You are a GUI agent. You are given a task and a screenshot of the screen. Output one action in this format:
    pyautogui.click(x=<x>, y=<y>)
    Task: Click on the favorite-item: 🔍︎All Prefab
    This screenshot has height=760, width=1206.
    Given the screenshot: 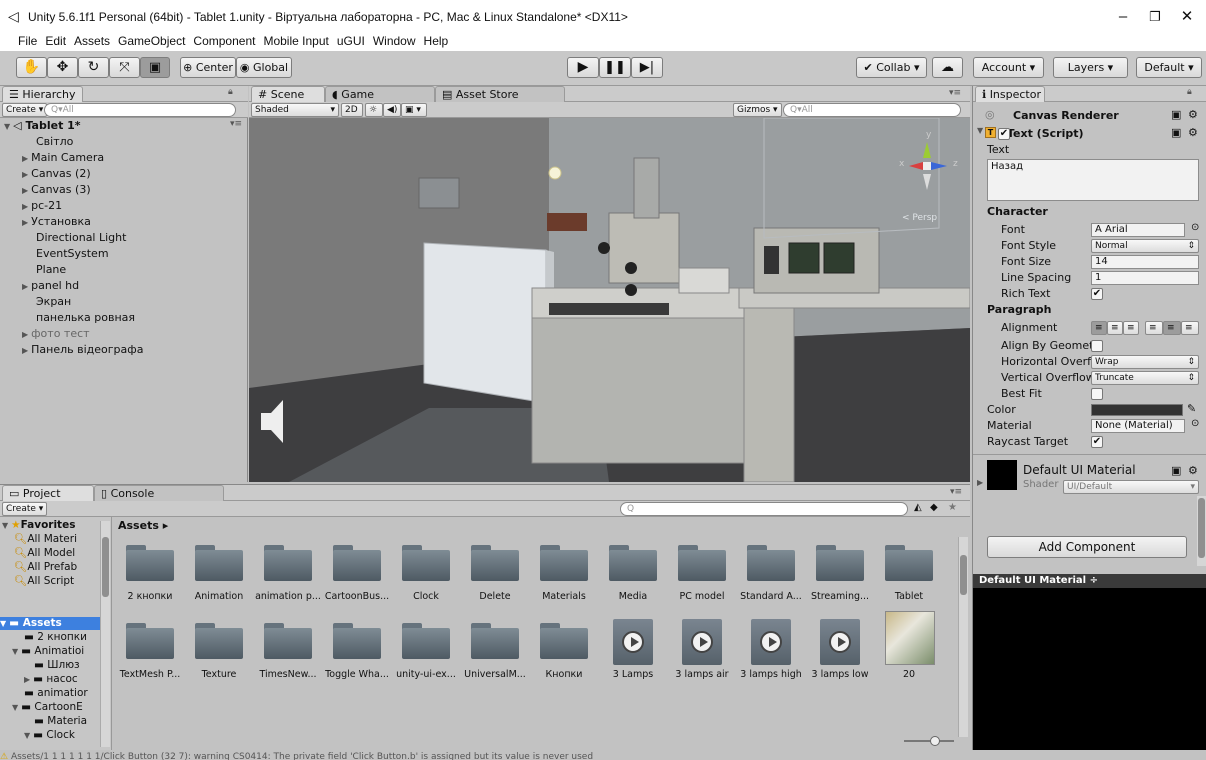 What is the action you would take?
    pyautogui.click(x=45, y=567)
    